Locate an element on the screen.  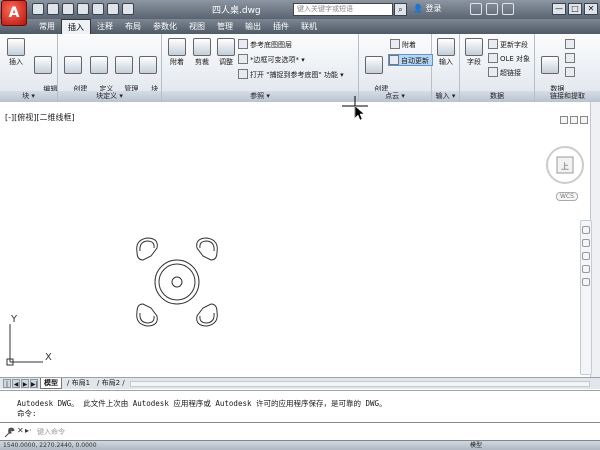
tab-model: 模型 is located at coordinates (51, 383).